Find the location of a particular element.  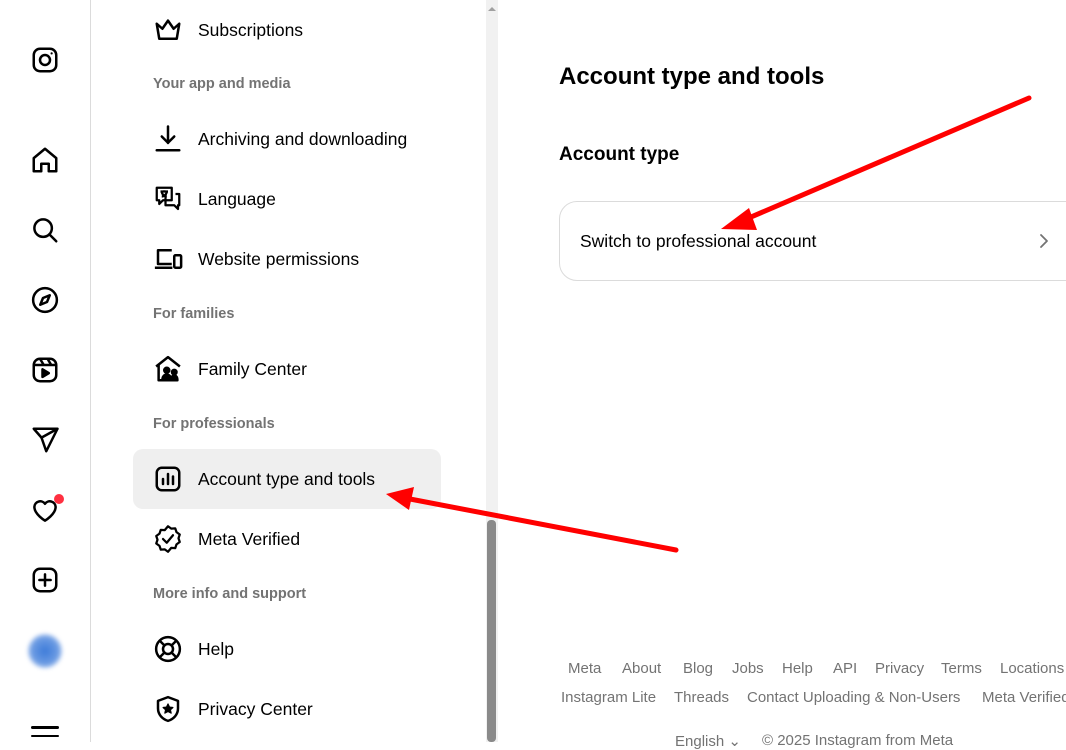

footer-link-privacy: Privacy is located at coordinates (899, 668).